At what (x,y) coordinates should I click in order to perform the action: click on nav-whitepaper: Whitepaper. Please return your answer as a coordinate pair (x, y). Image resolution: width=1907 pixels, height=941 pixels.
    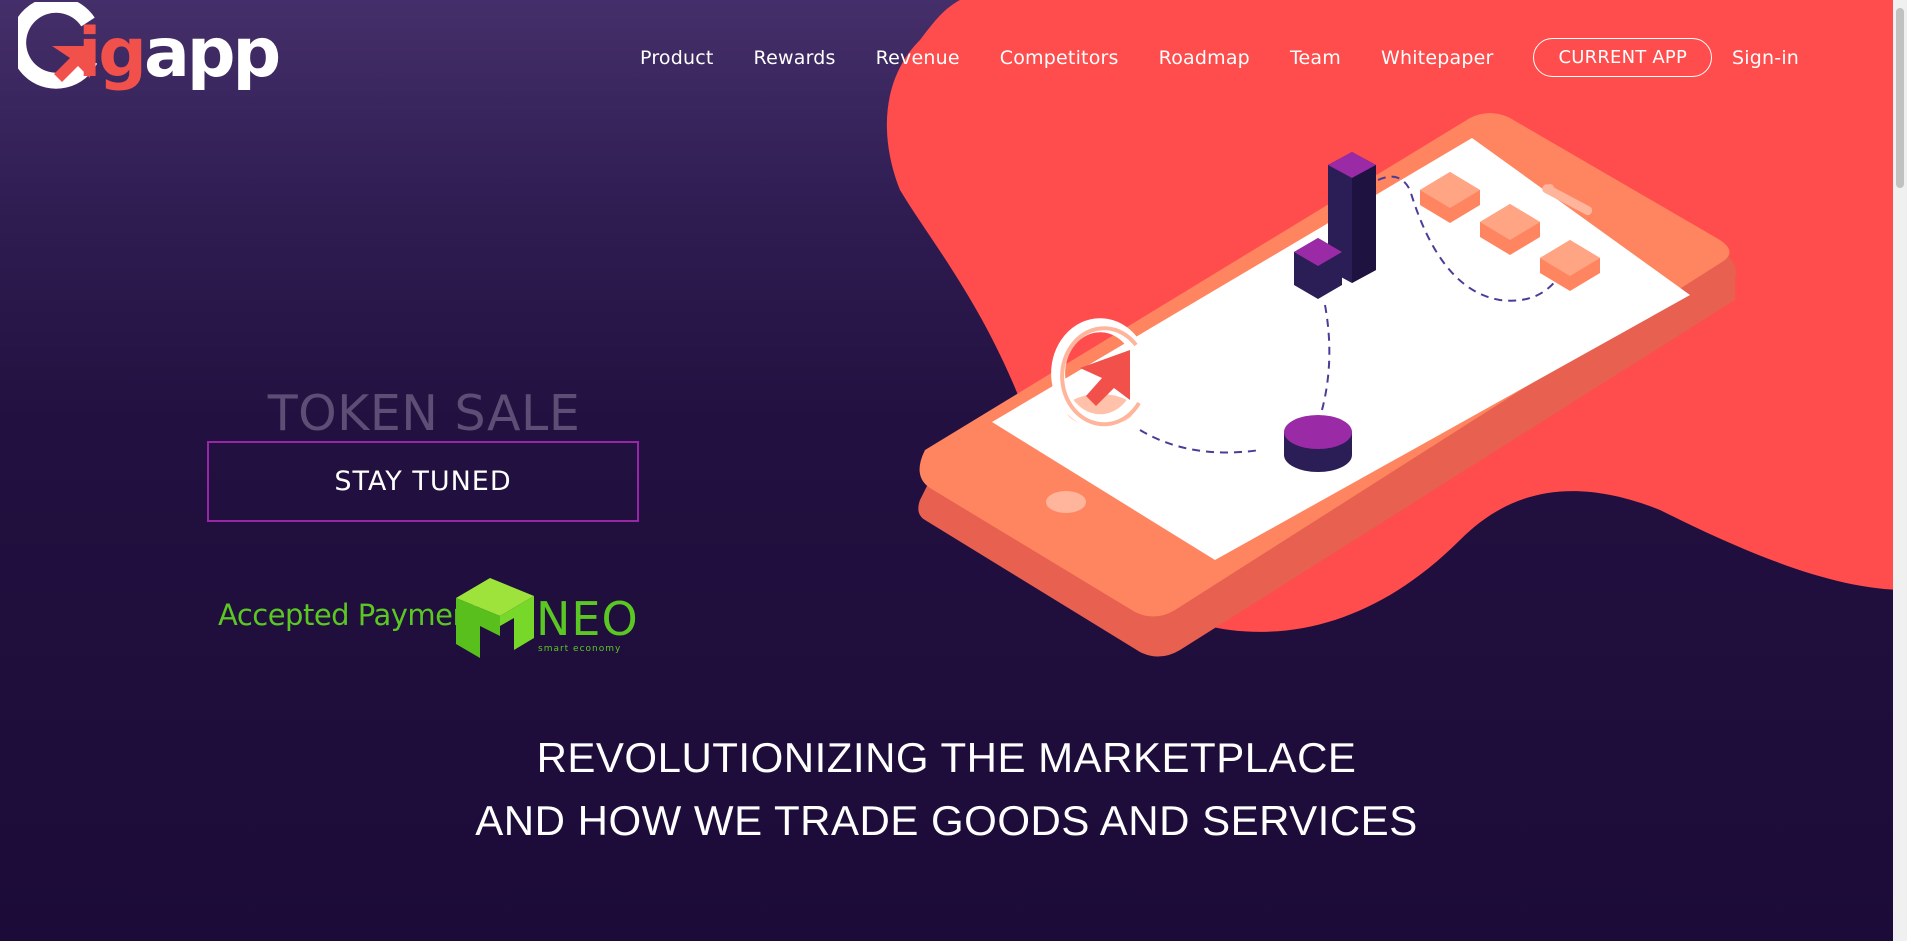
    Looking at the image, I should click on (1437, 58).